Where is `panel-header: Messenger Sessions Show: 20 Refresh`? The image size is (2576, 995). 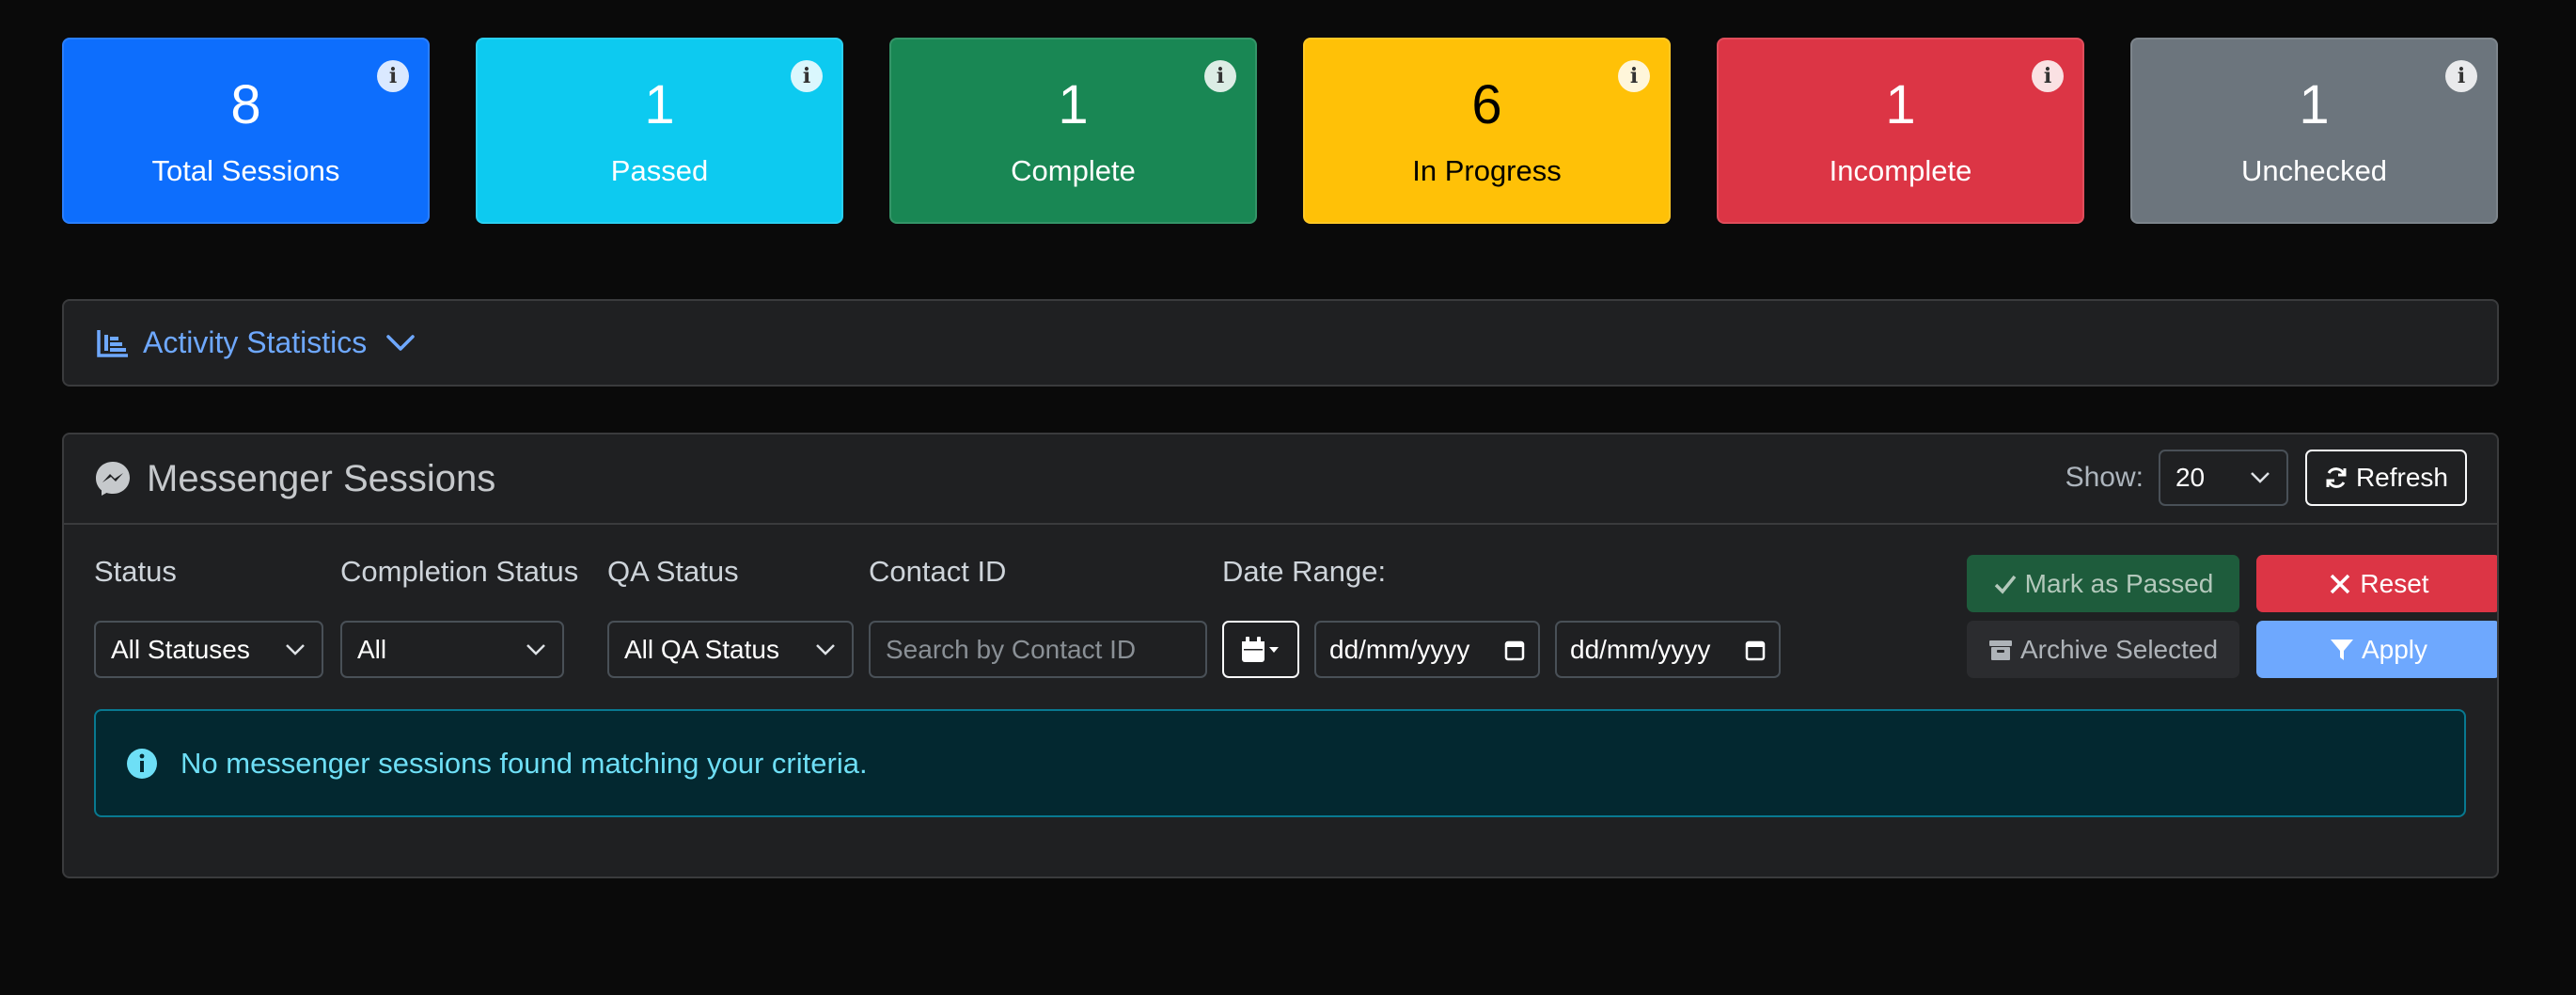
panel-header: Messenger Sessions Show: 20 Refresh is located at coordinates (1281, 479).